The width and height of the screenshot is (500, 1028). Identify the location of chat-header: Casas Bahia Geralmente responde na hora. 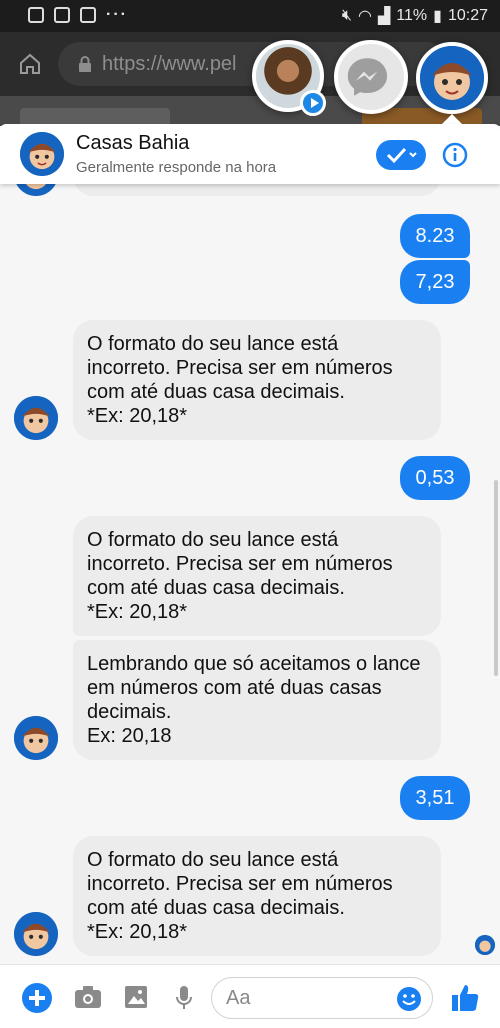
(250, 154).